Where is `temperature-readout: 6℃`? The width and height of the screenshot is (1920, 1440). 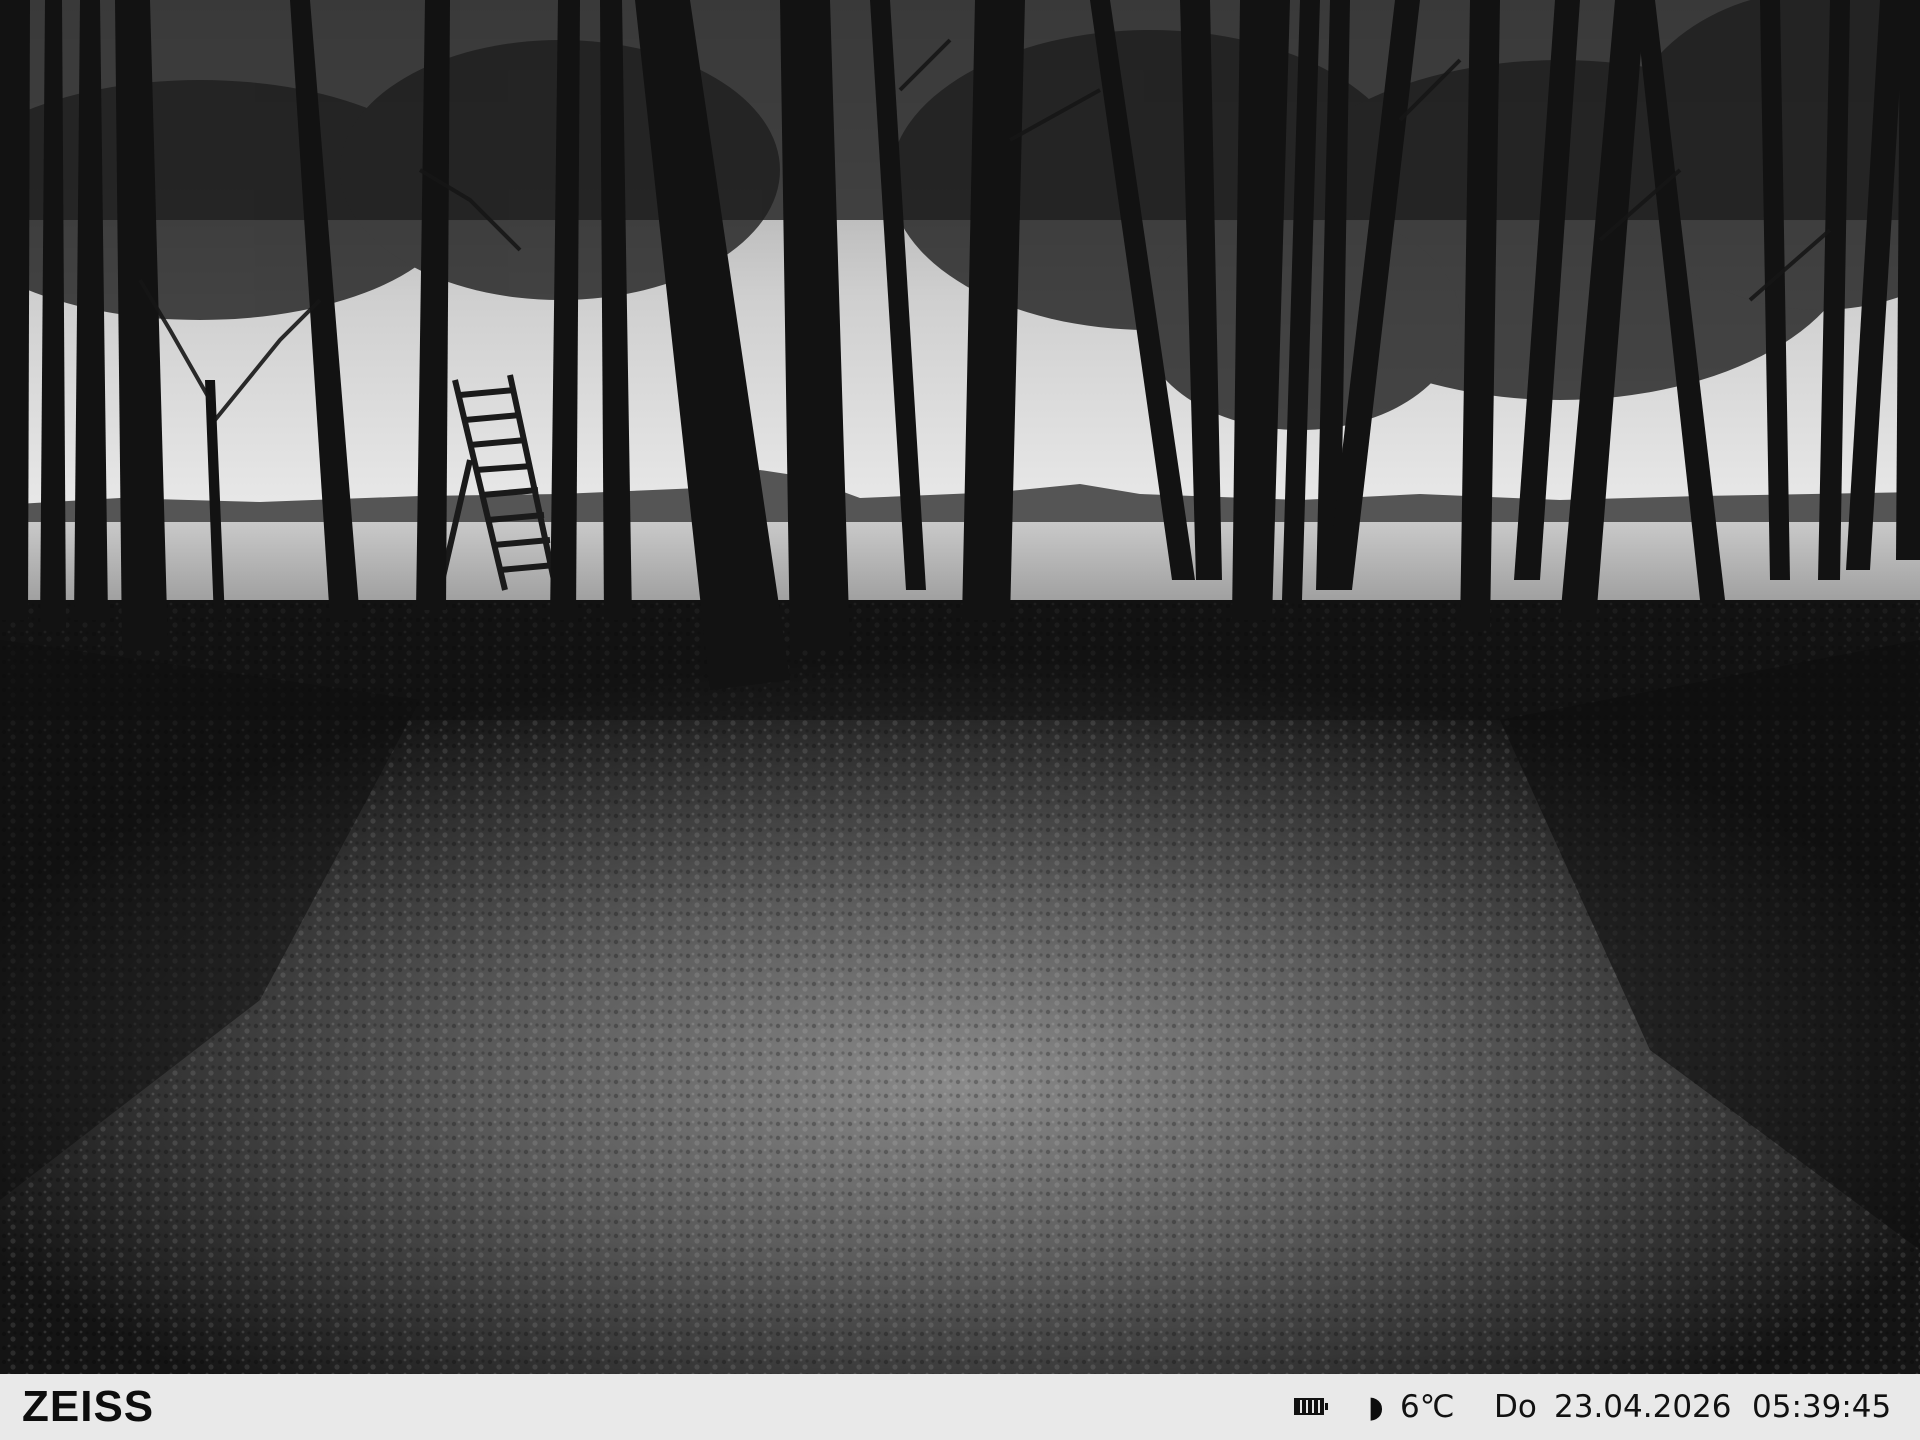 temperature-readout: 6℃ is located at coordinates (1427, 1407).